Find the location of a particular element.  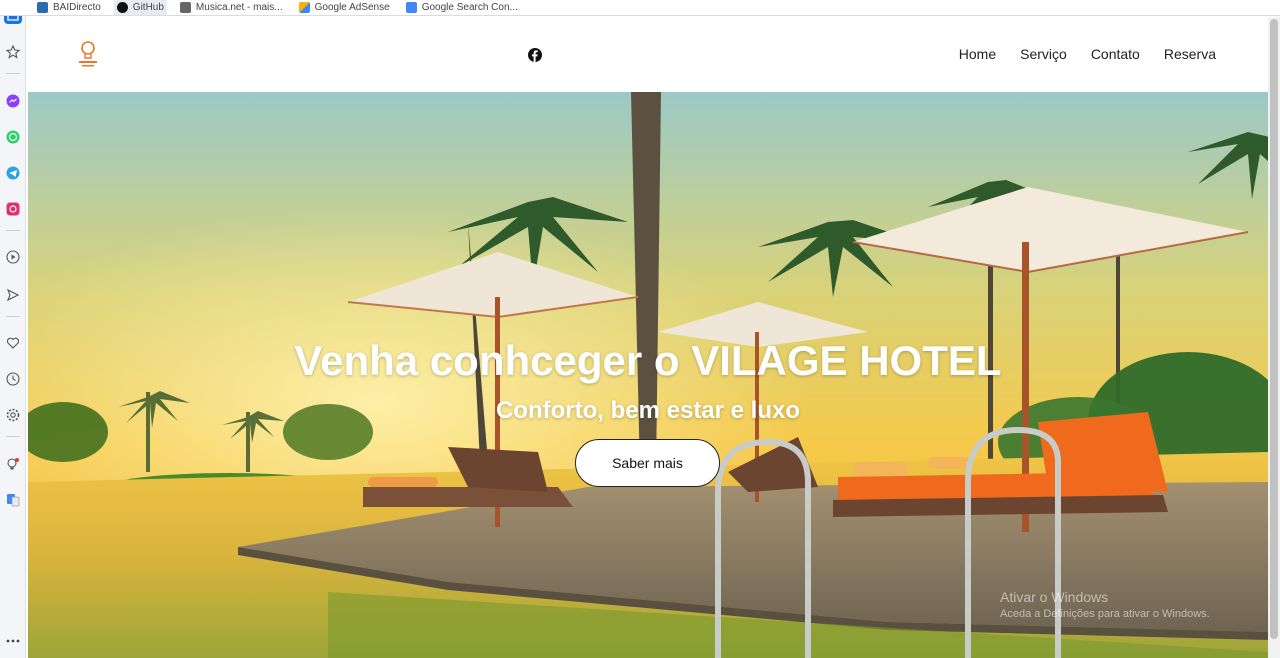

bookmark-bai: BAIDirecto is located at coordinates (69, 7).